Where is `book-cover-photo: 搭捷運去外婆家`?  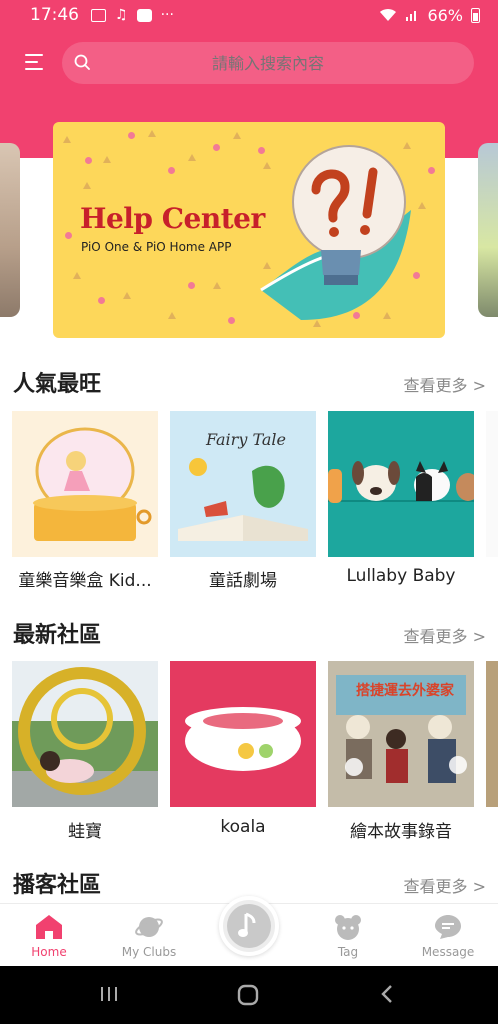
book-cover-photo: 搭捷運去外婆家 is located at coordinates (401, 734).